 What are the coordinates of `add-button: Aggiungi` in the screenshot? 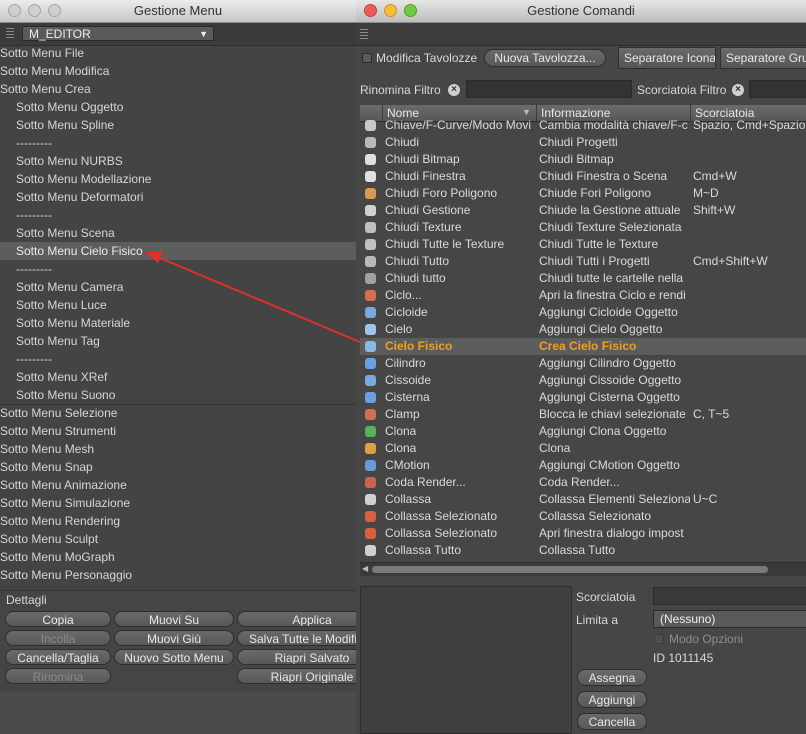 It's located at (612, 699).